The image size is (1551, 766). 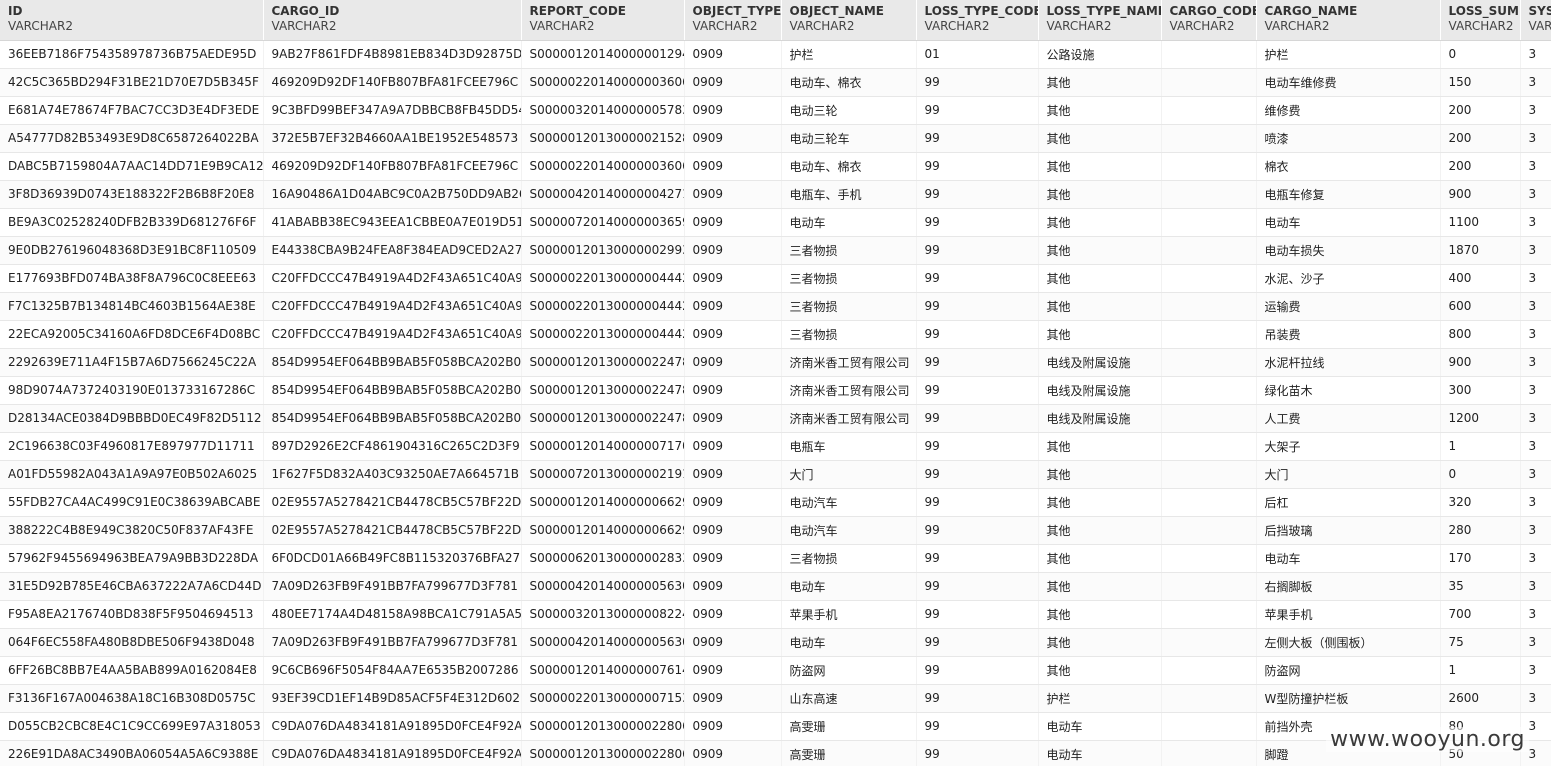 I want to click on table-cell: 后挡玻璃, so click(x=1348, y=530).